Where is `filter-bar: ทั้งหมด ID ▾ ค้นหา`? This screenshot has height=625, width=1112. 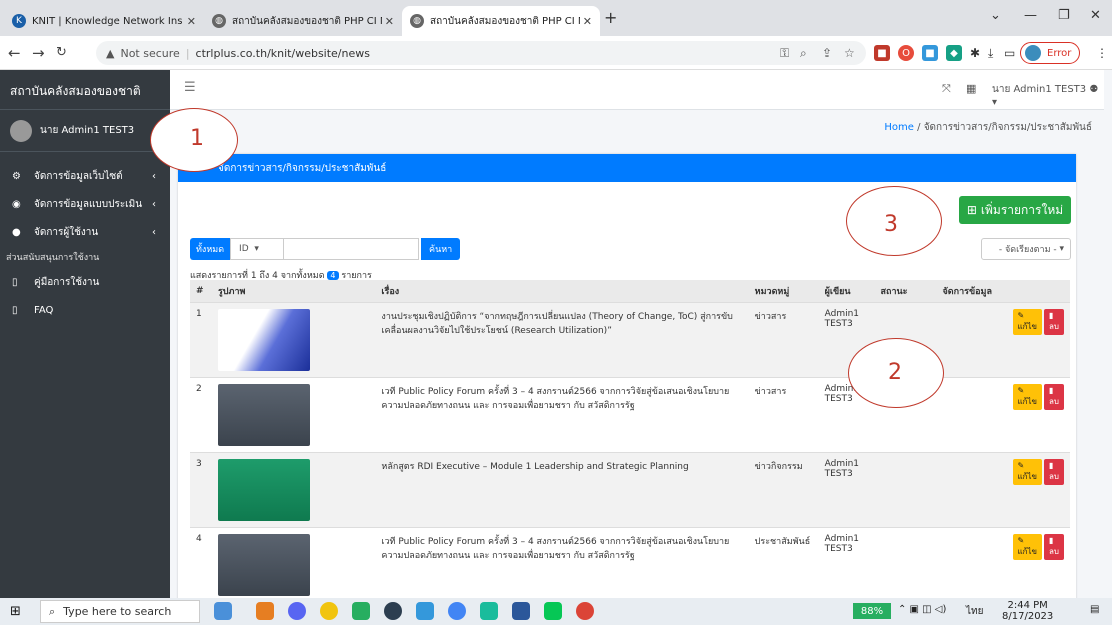 filter-bar: ทั้งหมด ID ▾ ค้นหา is located at coordinates (325, 249).